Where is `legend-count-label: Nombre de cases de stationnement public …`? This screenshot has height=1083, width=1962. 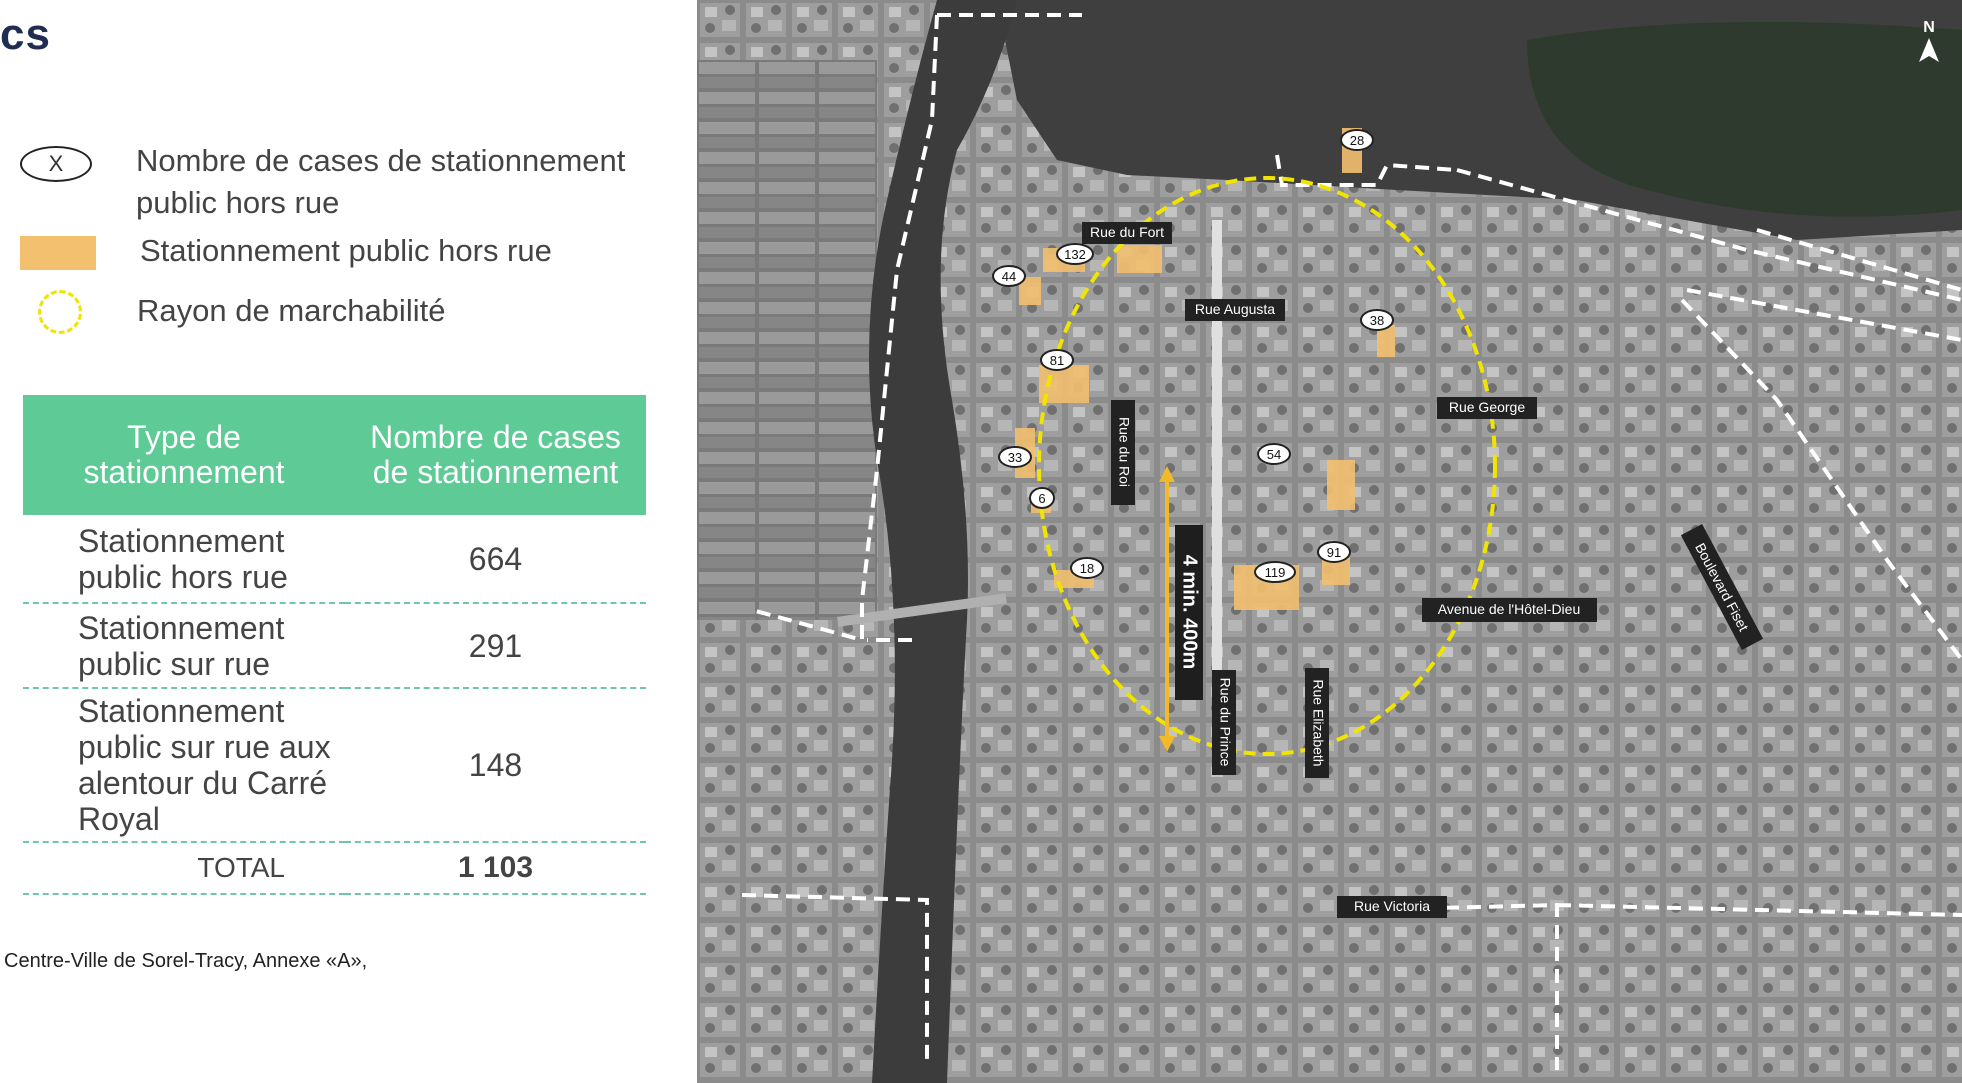
legend-count-label: Nombre de cases de stationnement public … is located at coordinates (381, 181).